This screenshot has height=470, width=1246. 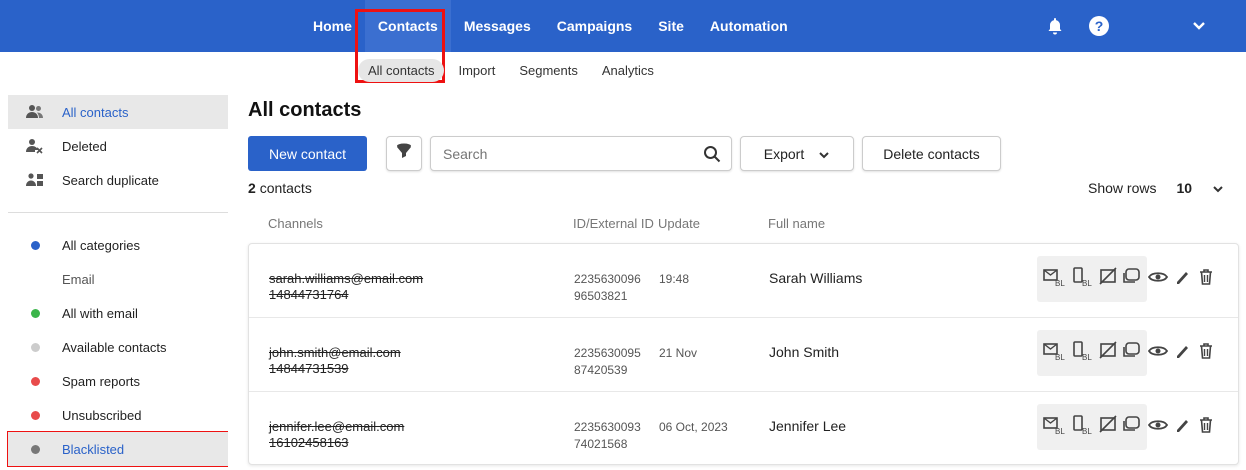 I want to click on delete-contacts-button: Delete contacts, so click(x=931, y=153).